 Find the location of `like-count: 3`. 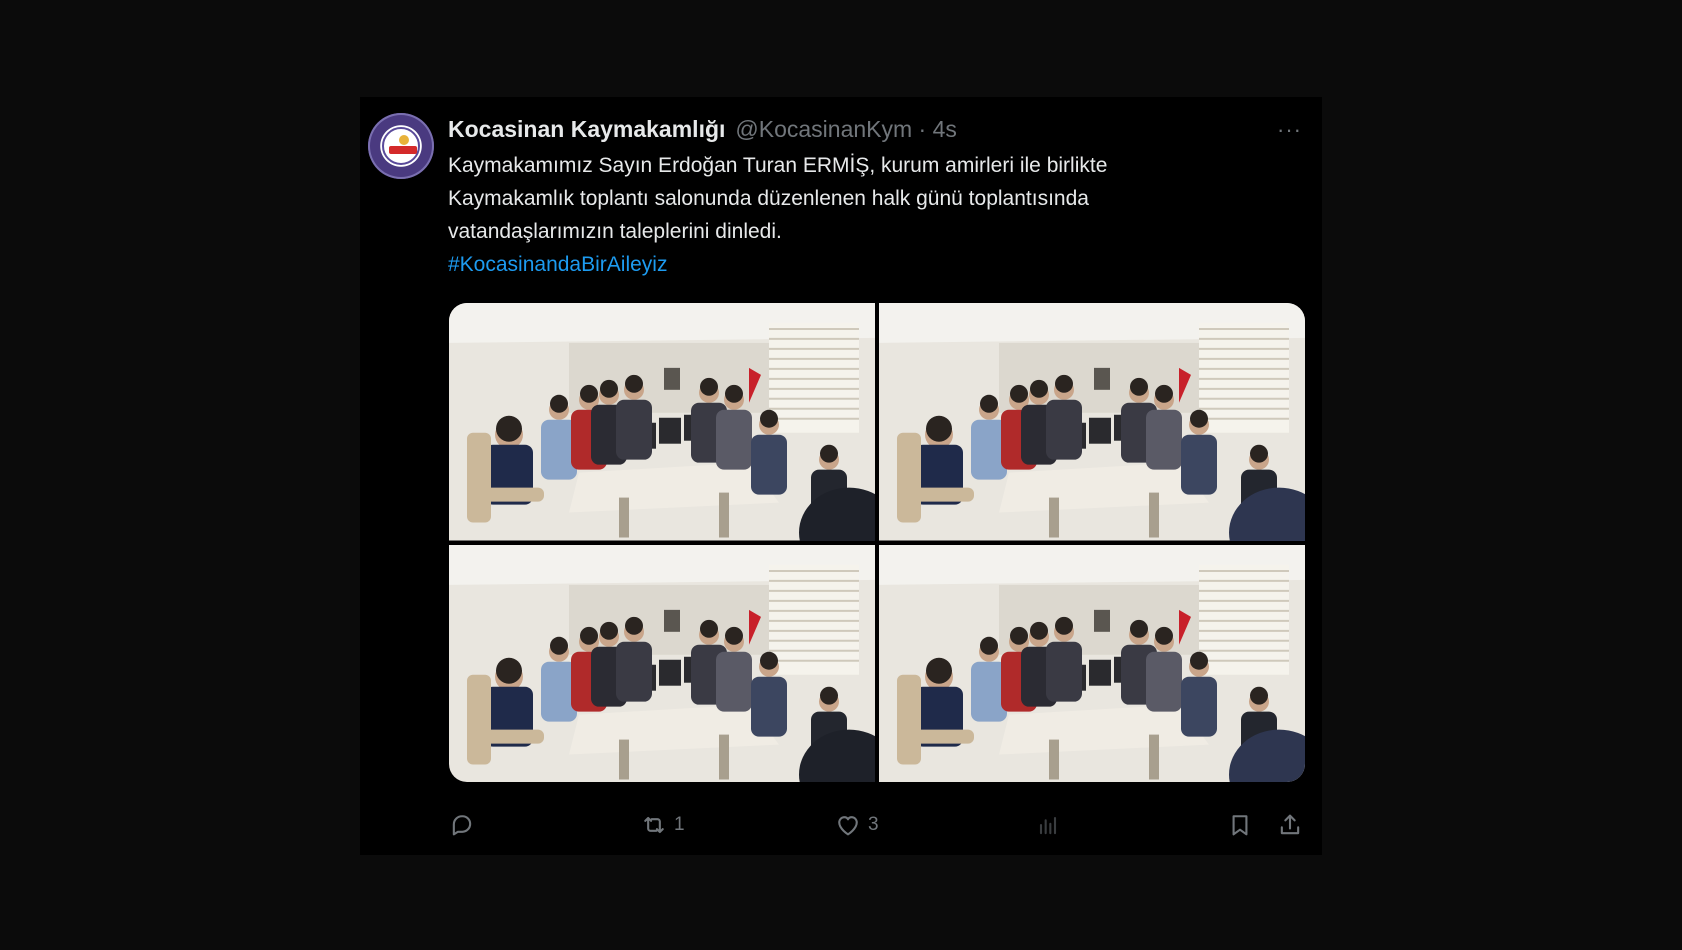

like-count: 3 is located at coordinates (873, 824).